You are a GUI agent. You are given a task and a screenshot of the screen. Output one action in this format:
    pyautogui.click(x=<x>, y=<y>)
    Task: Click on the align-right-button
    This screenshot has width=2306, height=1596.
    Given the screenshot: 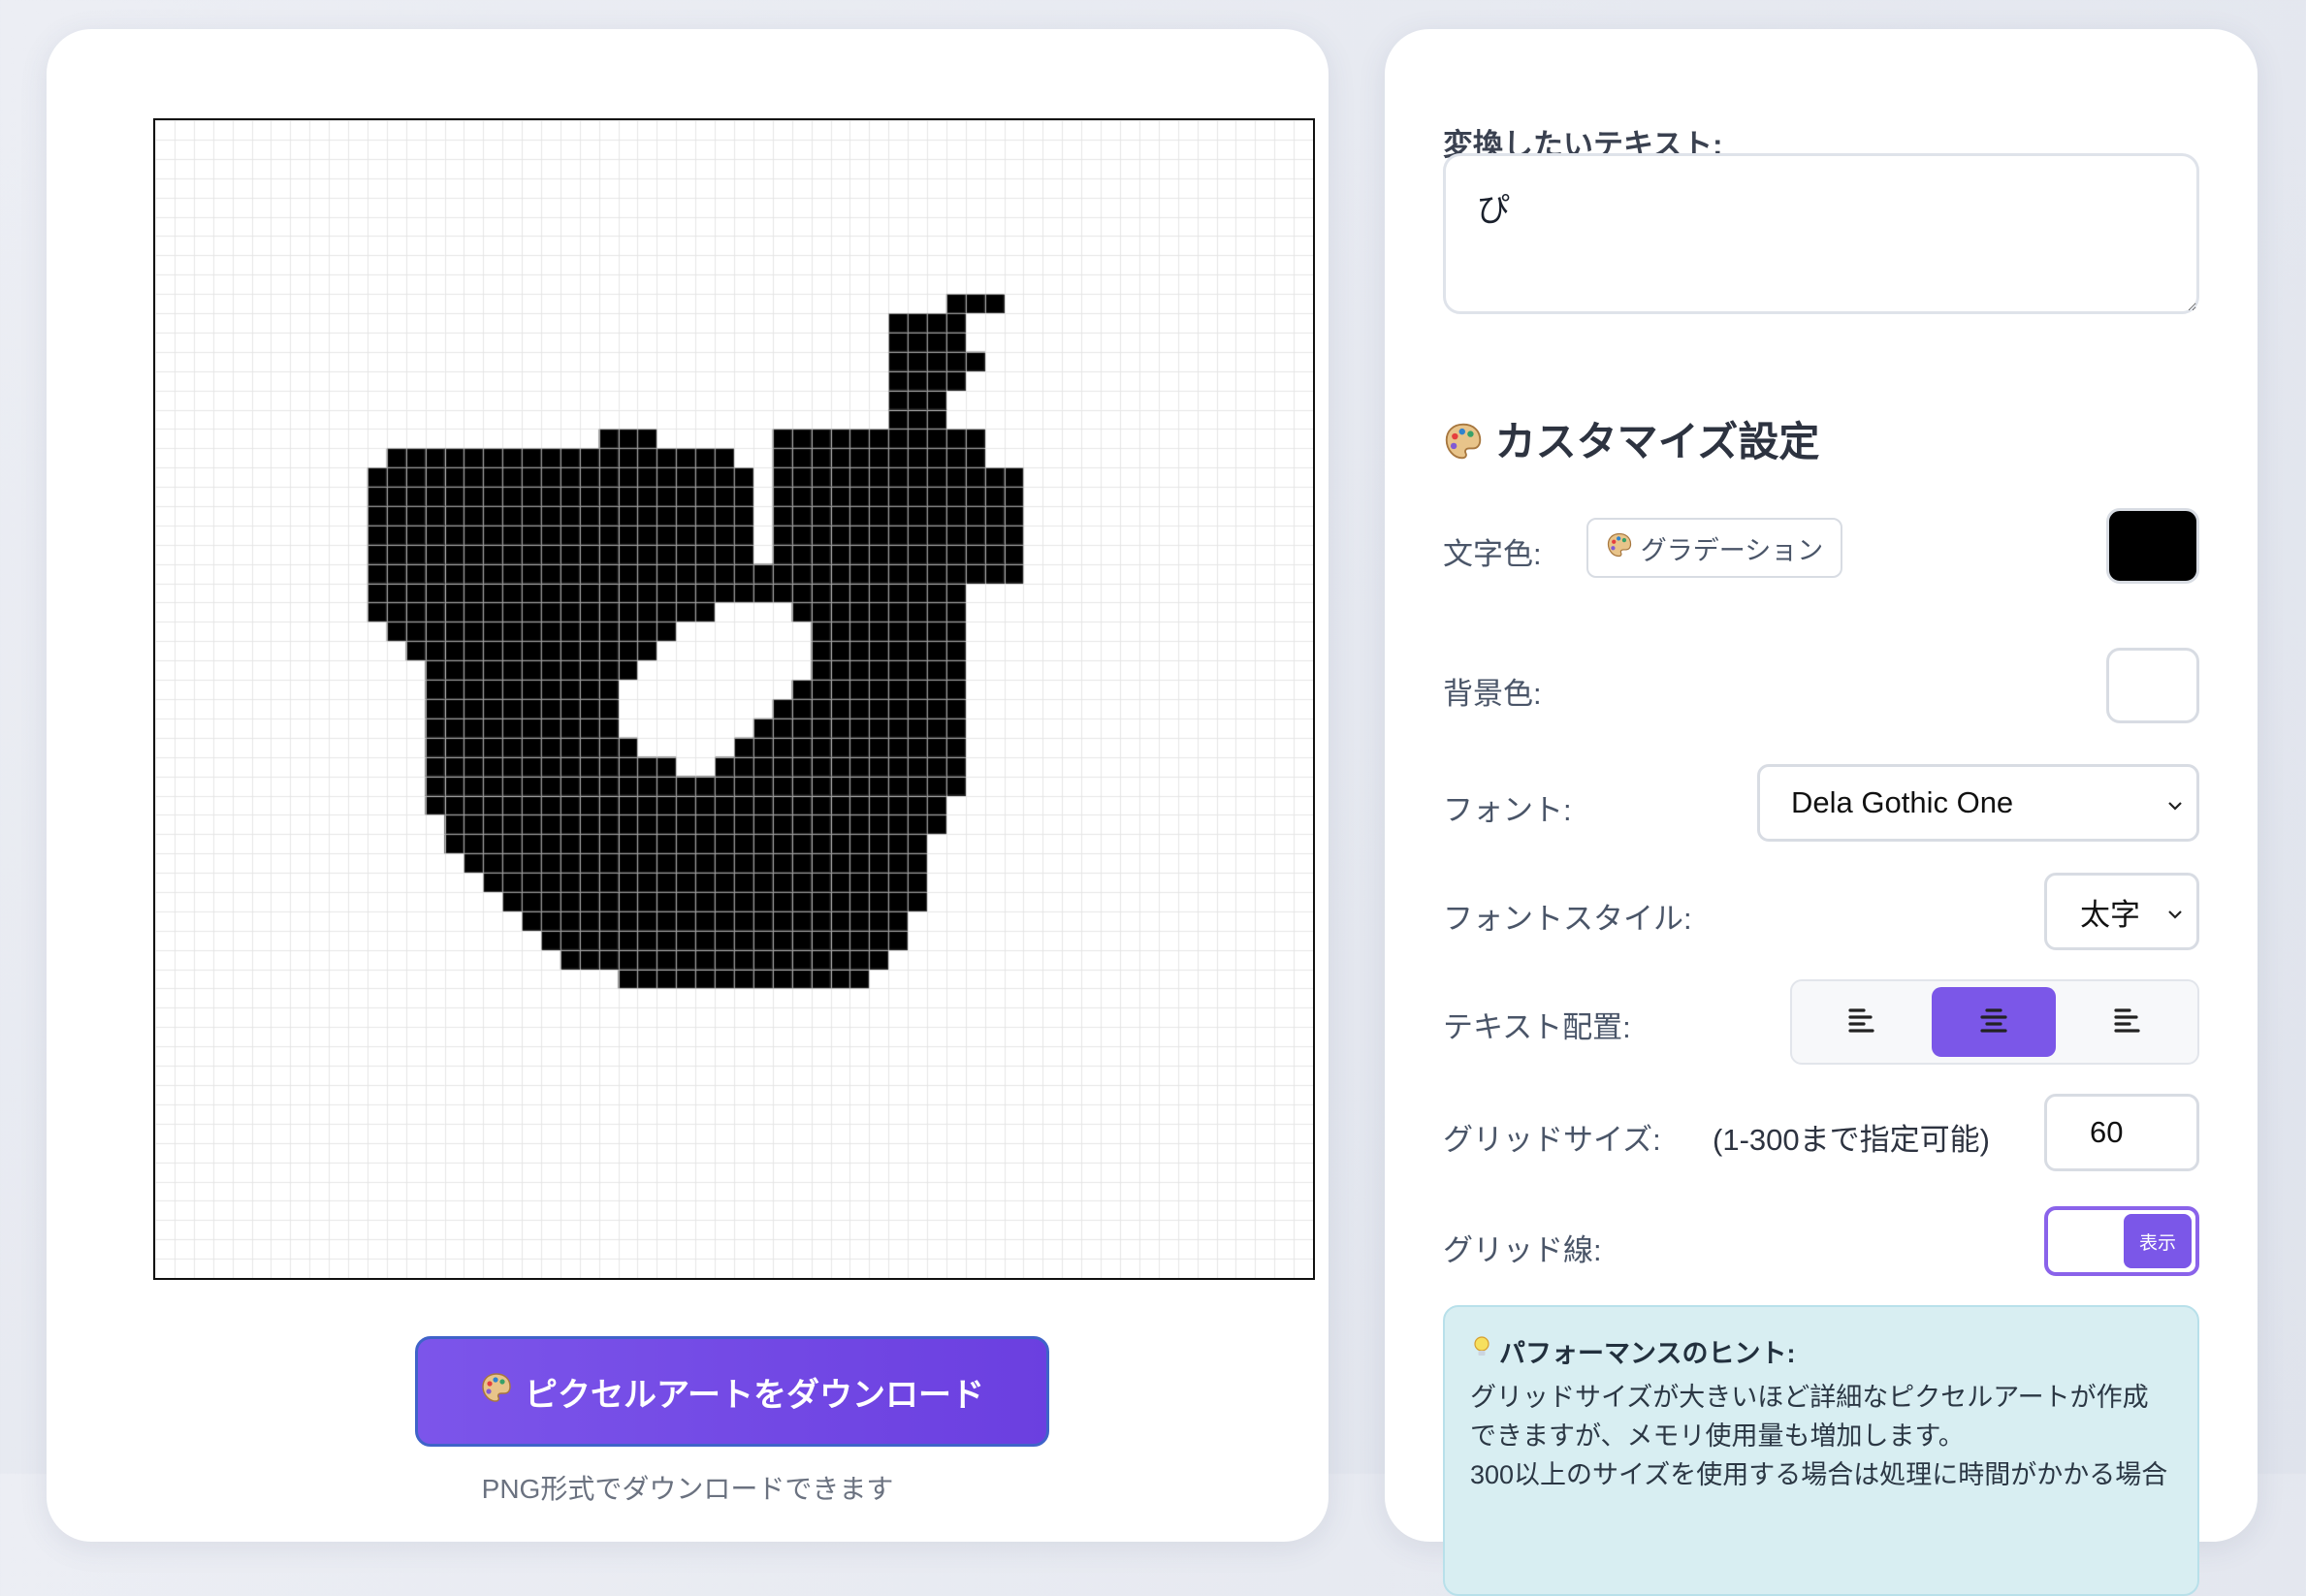 What is the action you would take?
    pyautogui.click(x=2128, y=1022)
    